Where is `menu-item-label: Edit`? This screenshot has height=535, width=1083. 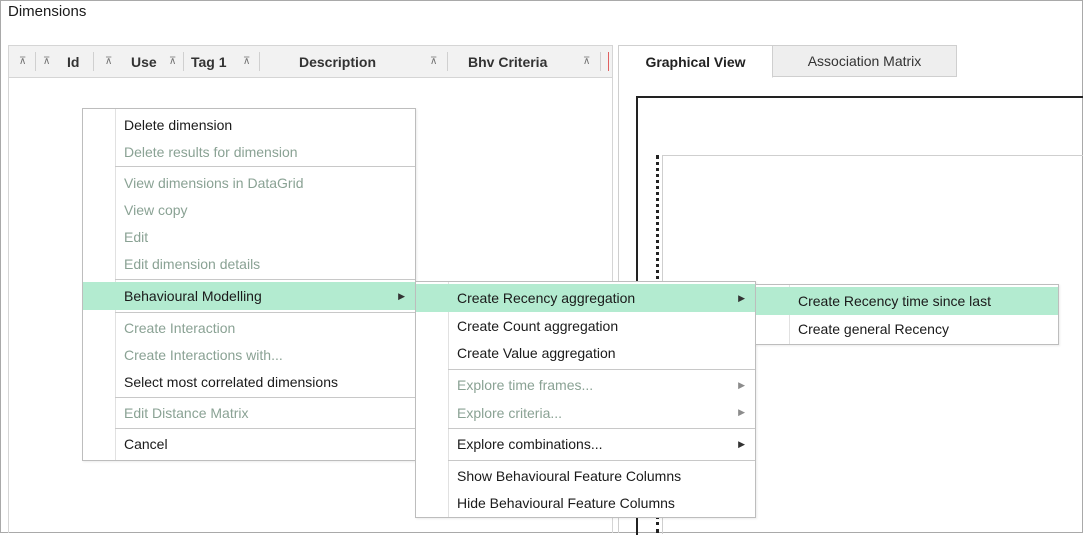
menu-item-label: Edit is located at coordinates (136, 236).